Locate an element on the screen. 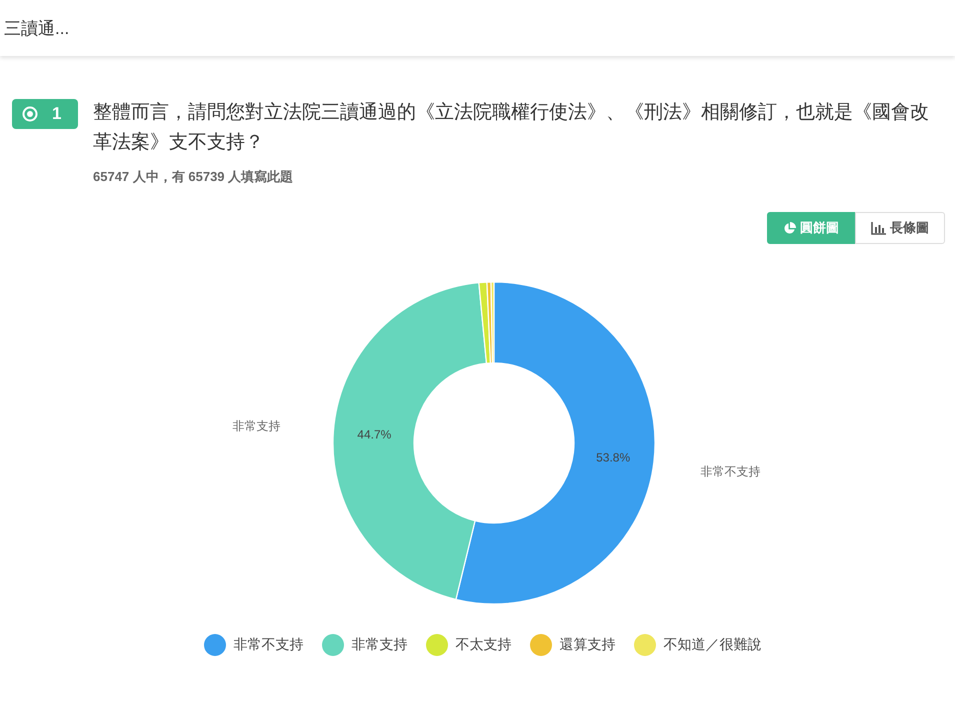 The height and width of the screenshot is (723, 955). legend-label: 不知道／很難說 is located at coordinates (713, 645).